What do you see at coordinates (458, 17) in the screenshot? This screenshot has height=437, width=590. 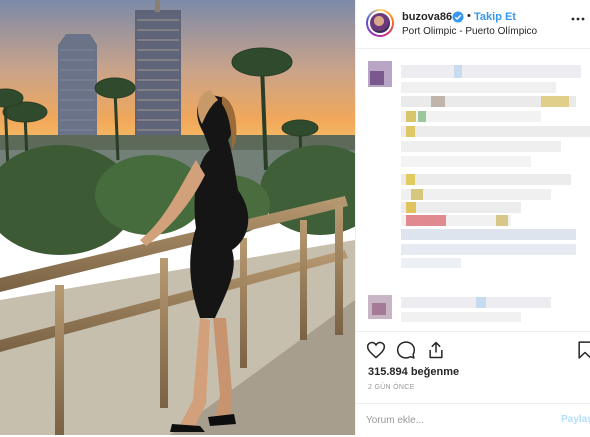 I see `verified-badge-icon` at bounding box center [458, 17].